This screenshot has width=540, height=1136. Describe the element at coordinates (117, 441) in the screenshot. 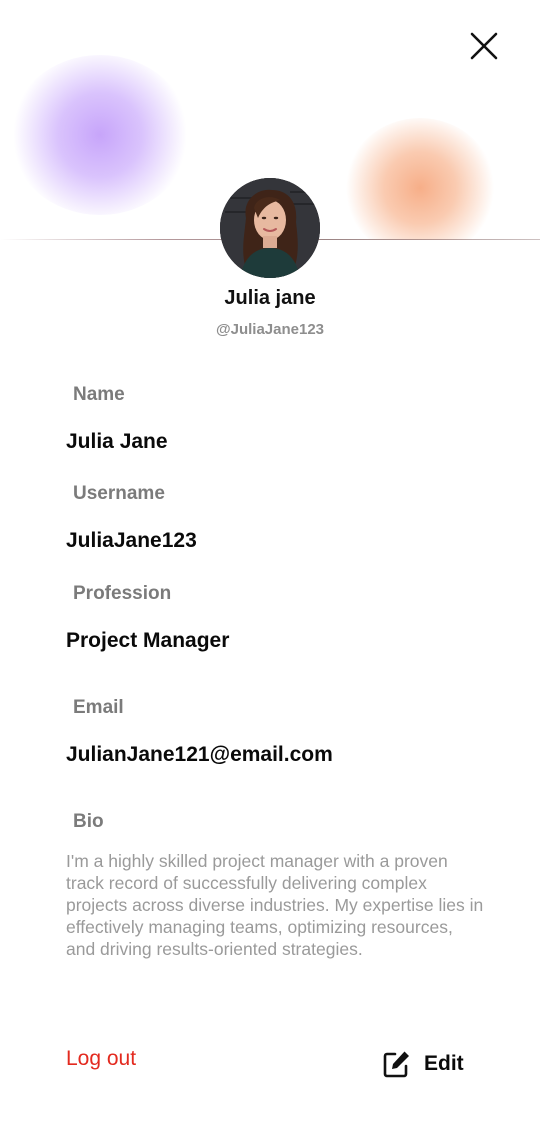

I see `name-value: Julia Jane` at that location.